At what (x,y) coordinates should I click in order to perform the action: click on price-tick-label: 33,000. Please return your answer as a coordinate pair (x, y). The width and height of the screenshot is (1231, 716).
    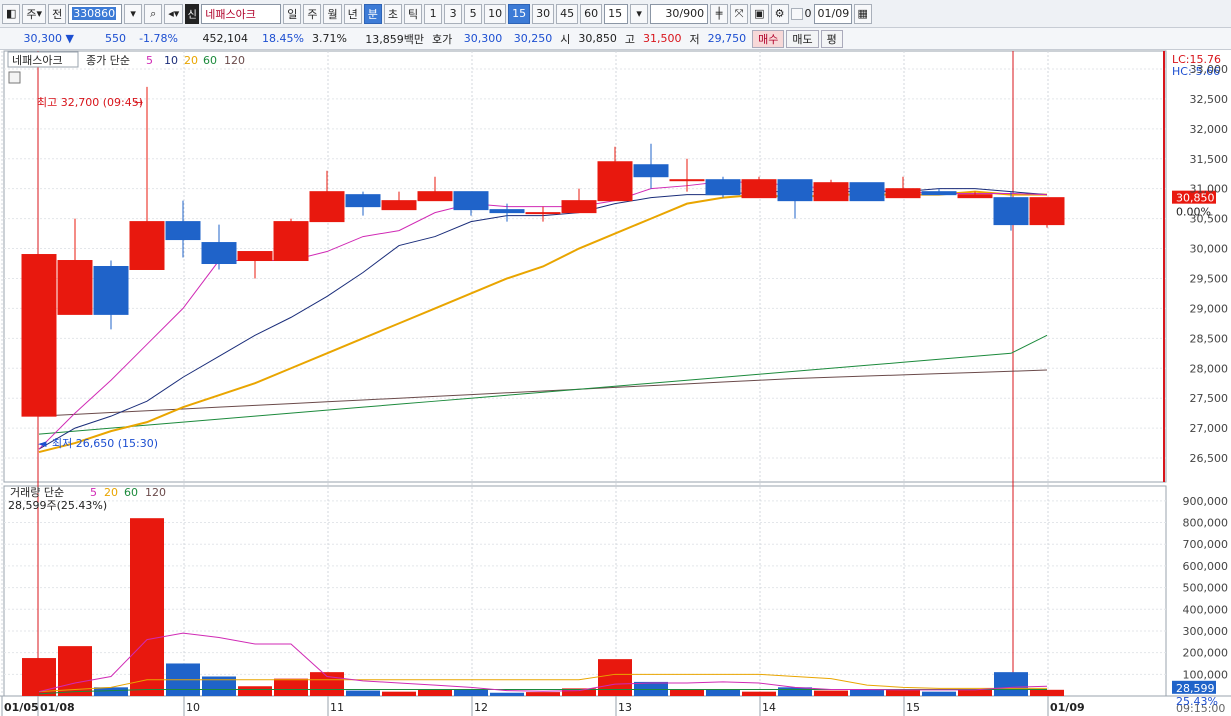
    Looking at the image, I should click on (1209, 69).